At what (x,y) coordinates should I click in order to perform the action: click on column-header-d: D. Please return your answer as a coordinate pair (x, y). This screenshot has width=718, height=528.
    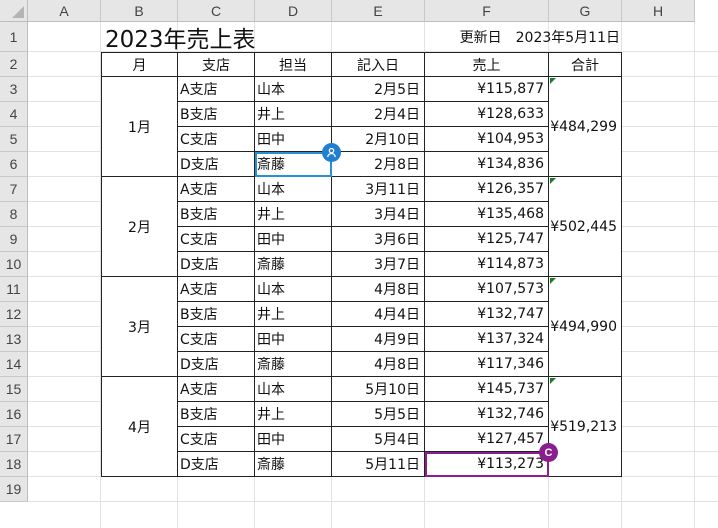
    Looking at the image, I should click on (293, 11).